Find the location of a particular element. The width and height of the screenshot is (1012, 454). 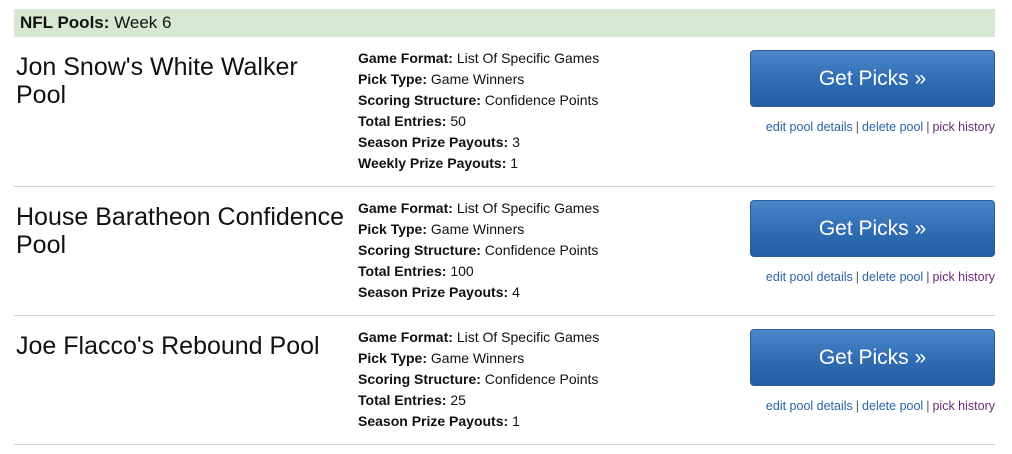

header-label: NFL Pools: is located at coordinates (65, 22).